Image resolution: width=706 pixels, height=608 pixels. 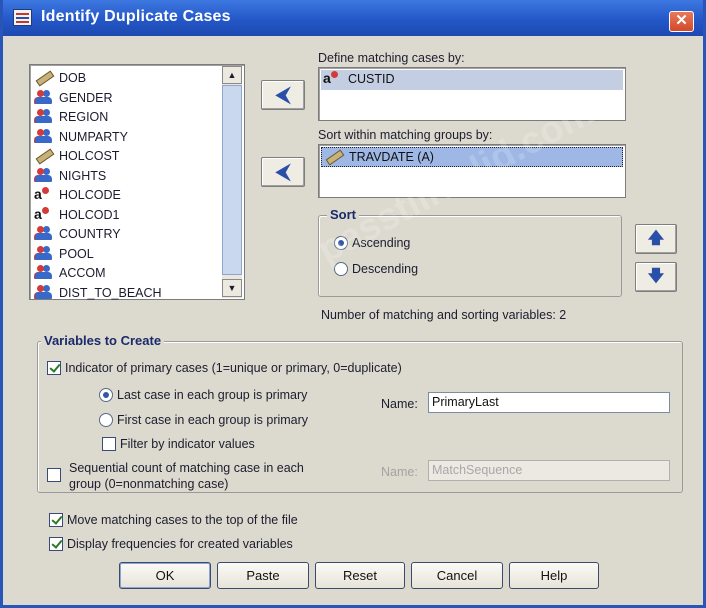 I want to click on variable-list-item: DOB, so click(x=124, y=78).